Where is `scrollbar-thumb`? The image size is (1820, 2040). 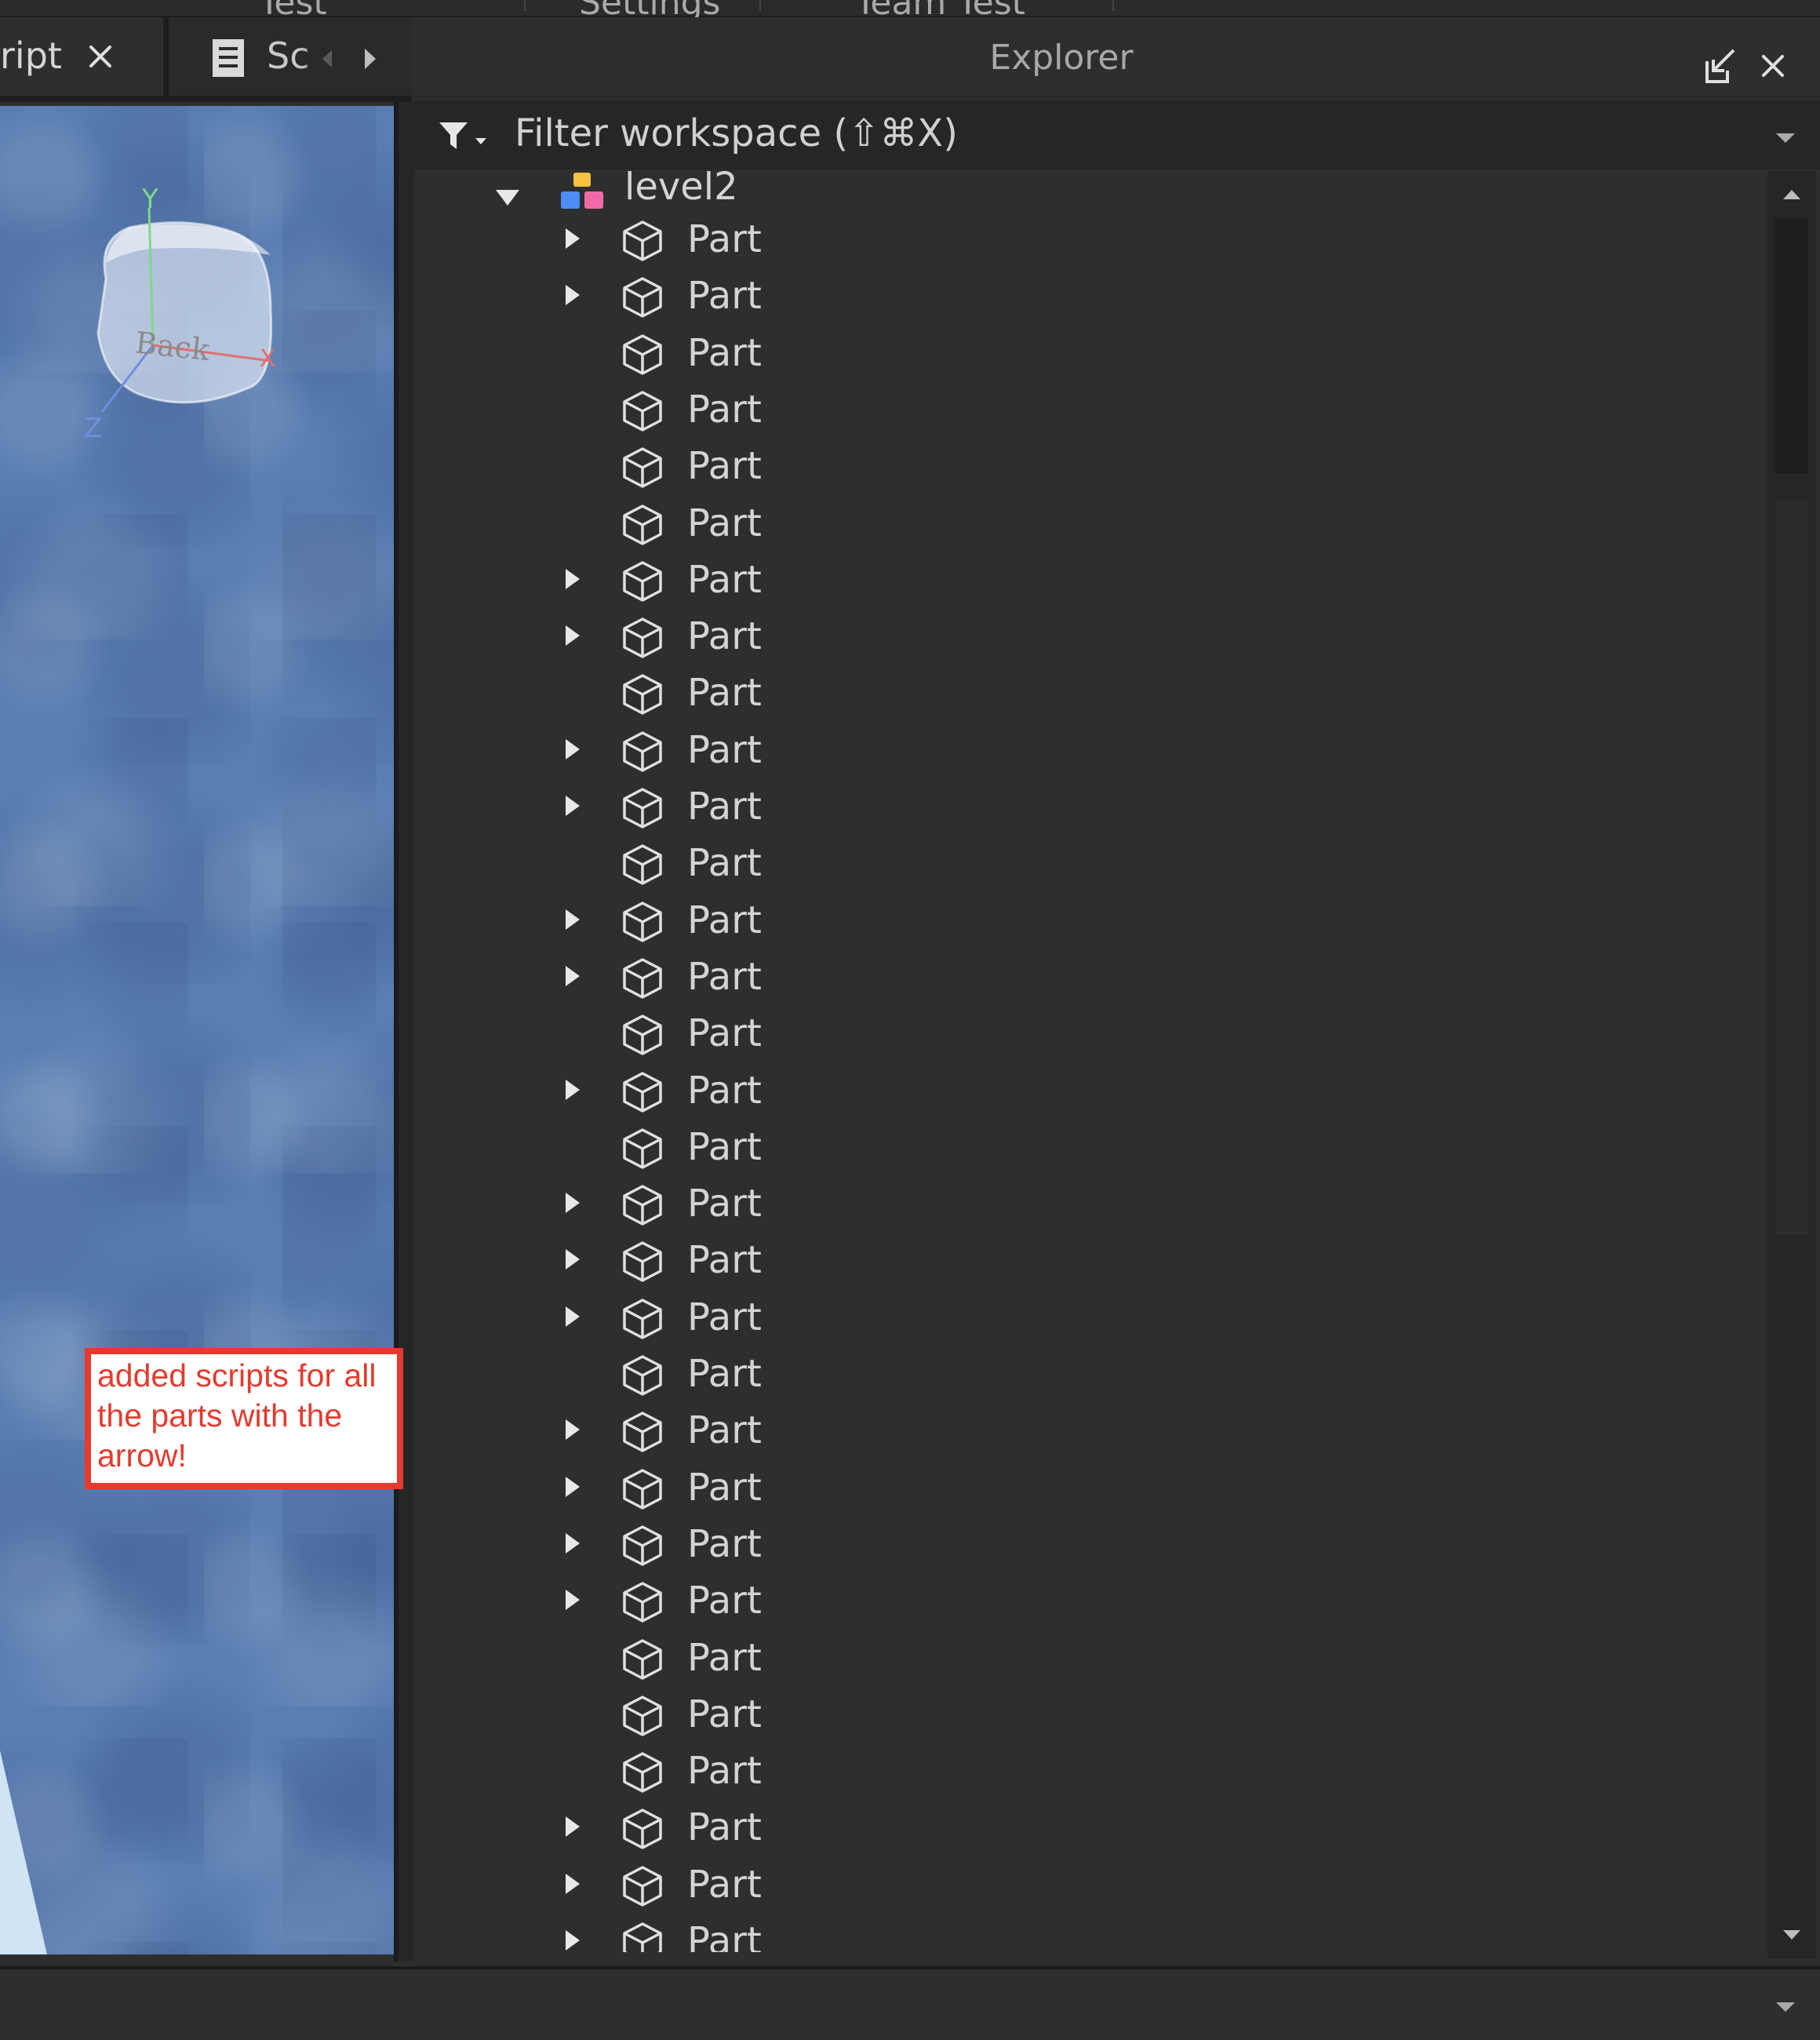
scrollbar-thumb is located at coordinates (1791, 346).